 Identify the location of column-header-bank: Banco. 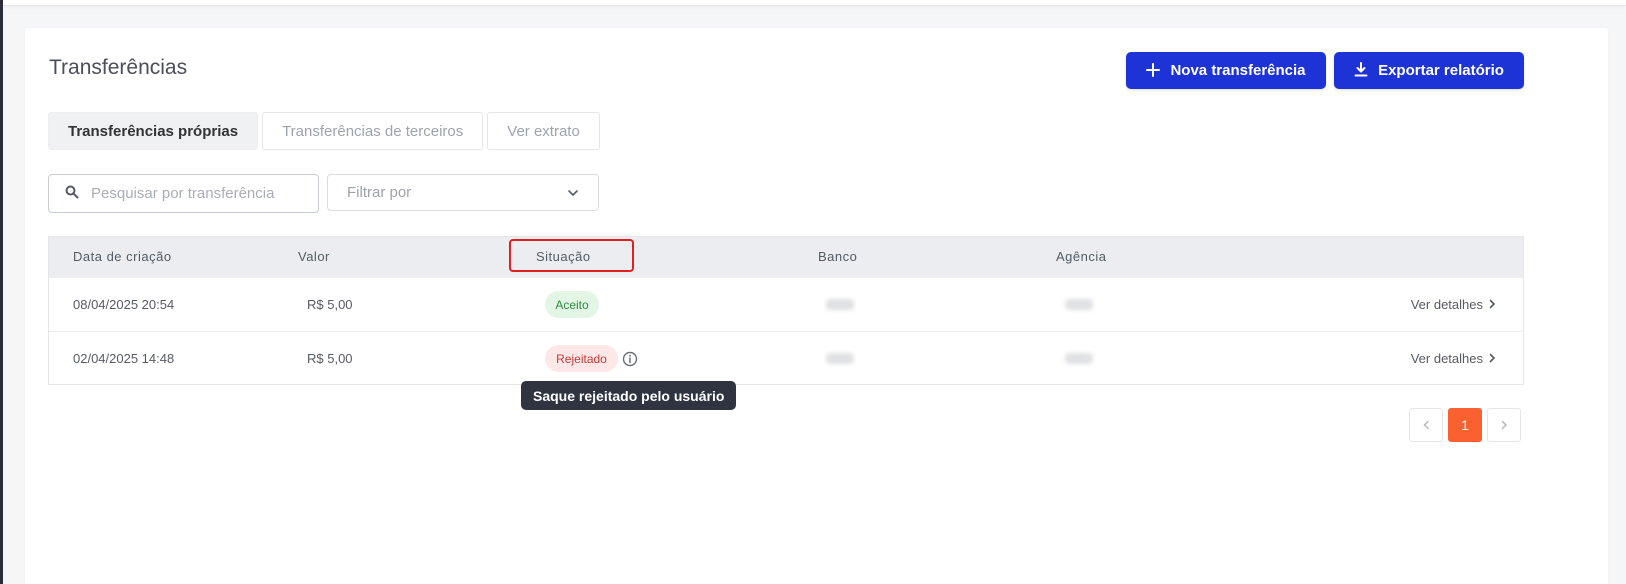
(838, 256).